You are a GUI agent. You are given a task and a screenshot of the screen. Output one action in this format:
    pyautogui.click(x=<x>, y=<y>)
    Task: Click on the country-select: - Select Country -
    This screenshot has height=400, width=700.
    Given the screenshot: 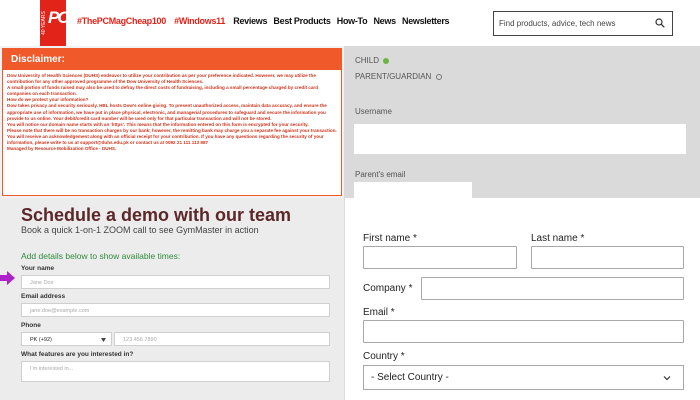 What is the action you would take?
    pyautogui.click(x=523, y=377)
    